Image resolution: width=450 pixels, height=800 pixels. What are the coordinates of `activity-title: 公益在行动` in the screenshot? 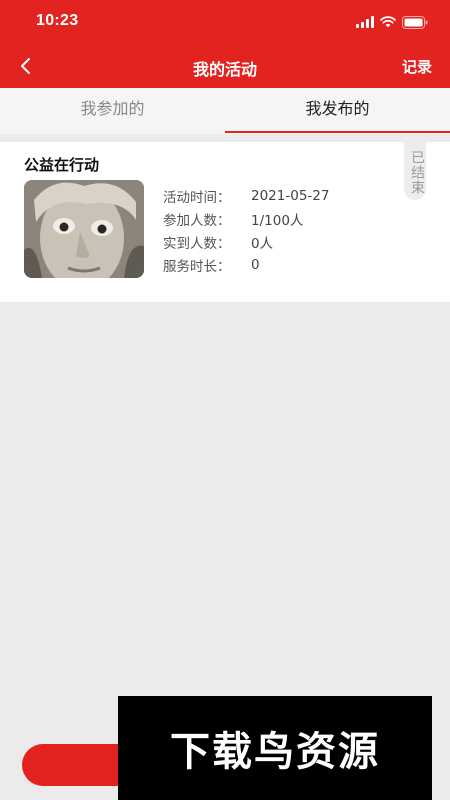 It's located at (62, 165).